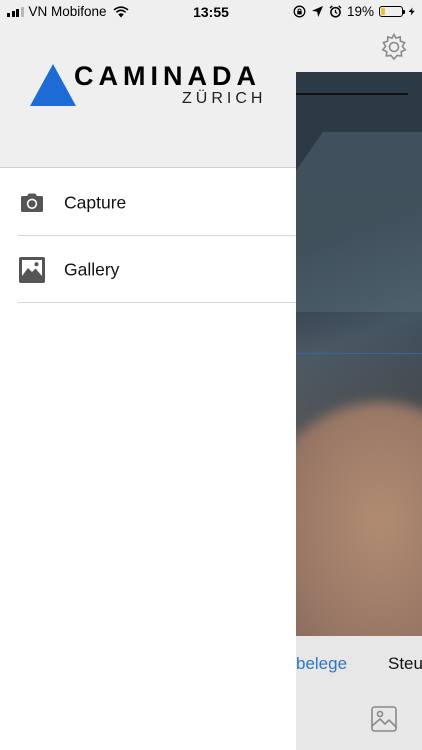 This screenshot has height=750, width=422. I want to click on battery-icon, so click(392, 11).